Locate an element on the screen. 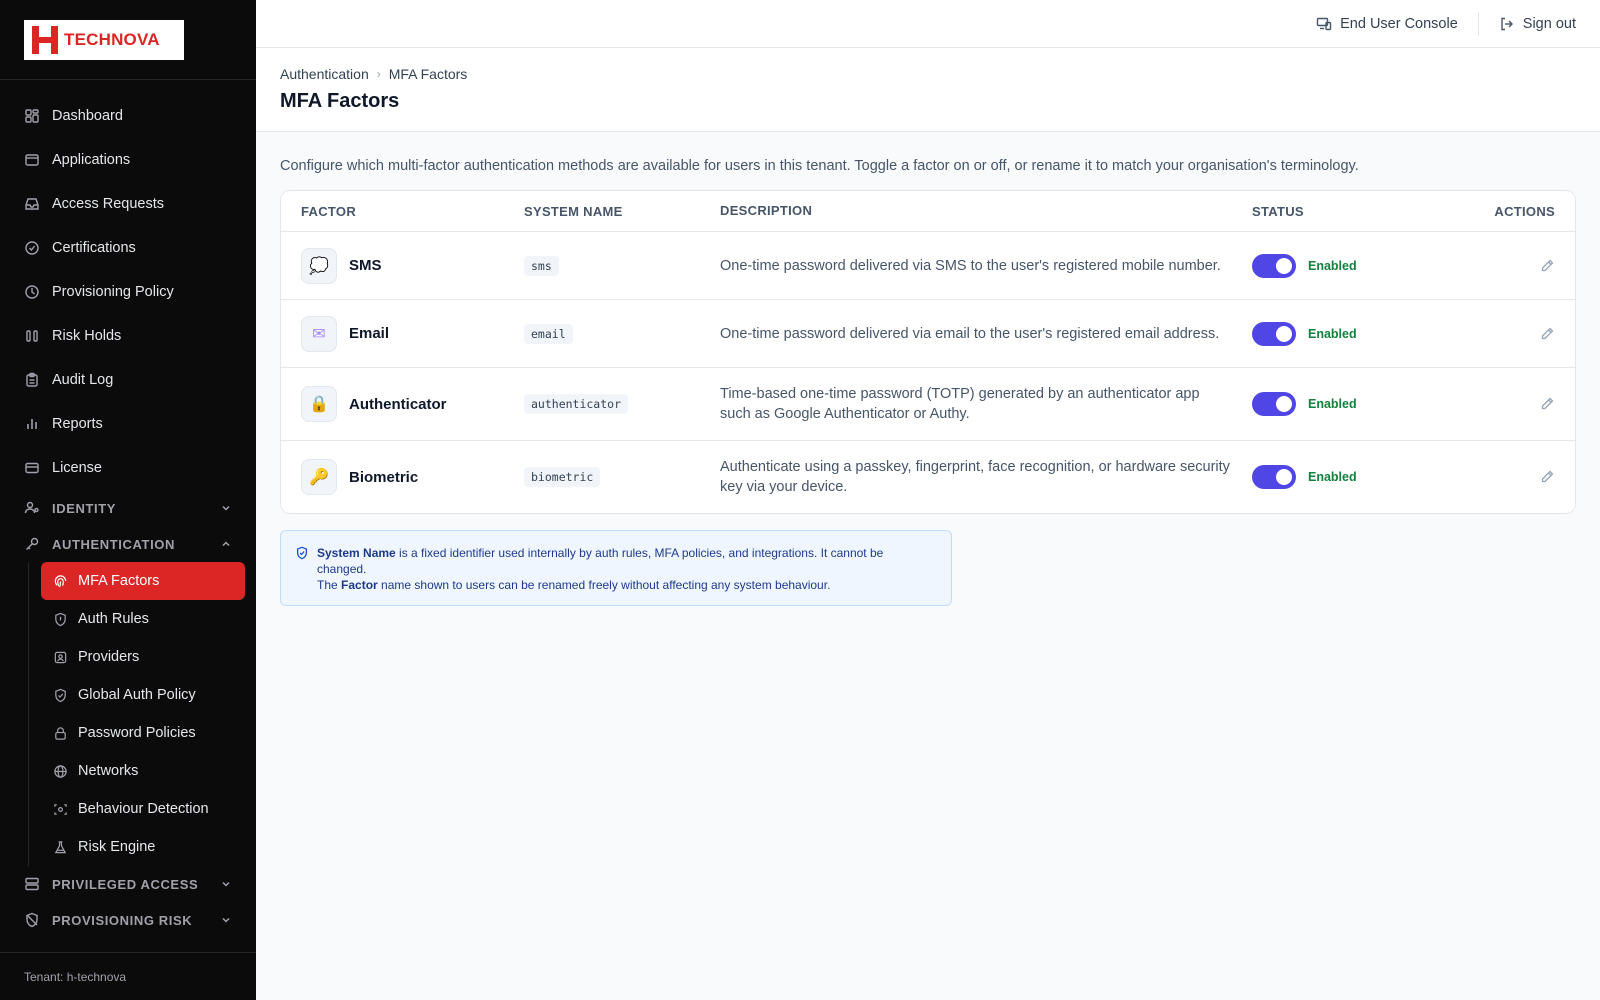 The height and width of the screenshot is (1000, 1600). section-provisioning-risk: PROVISIONING RISK is located at coordinates (128, 920).